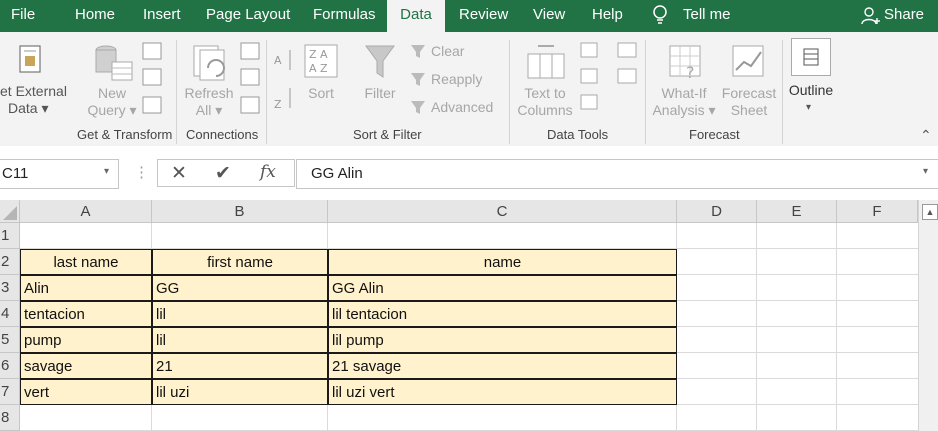 This screenshot has width=938, height=431. What do you see at coordinates (222, 134) in the screenshot?
I see `group-label-connections: Connections` at bounding box center [222, 134].